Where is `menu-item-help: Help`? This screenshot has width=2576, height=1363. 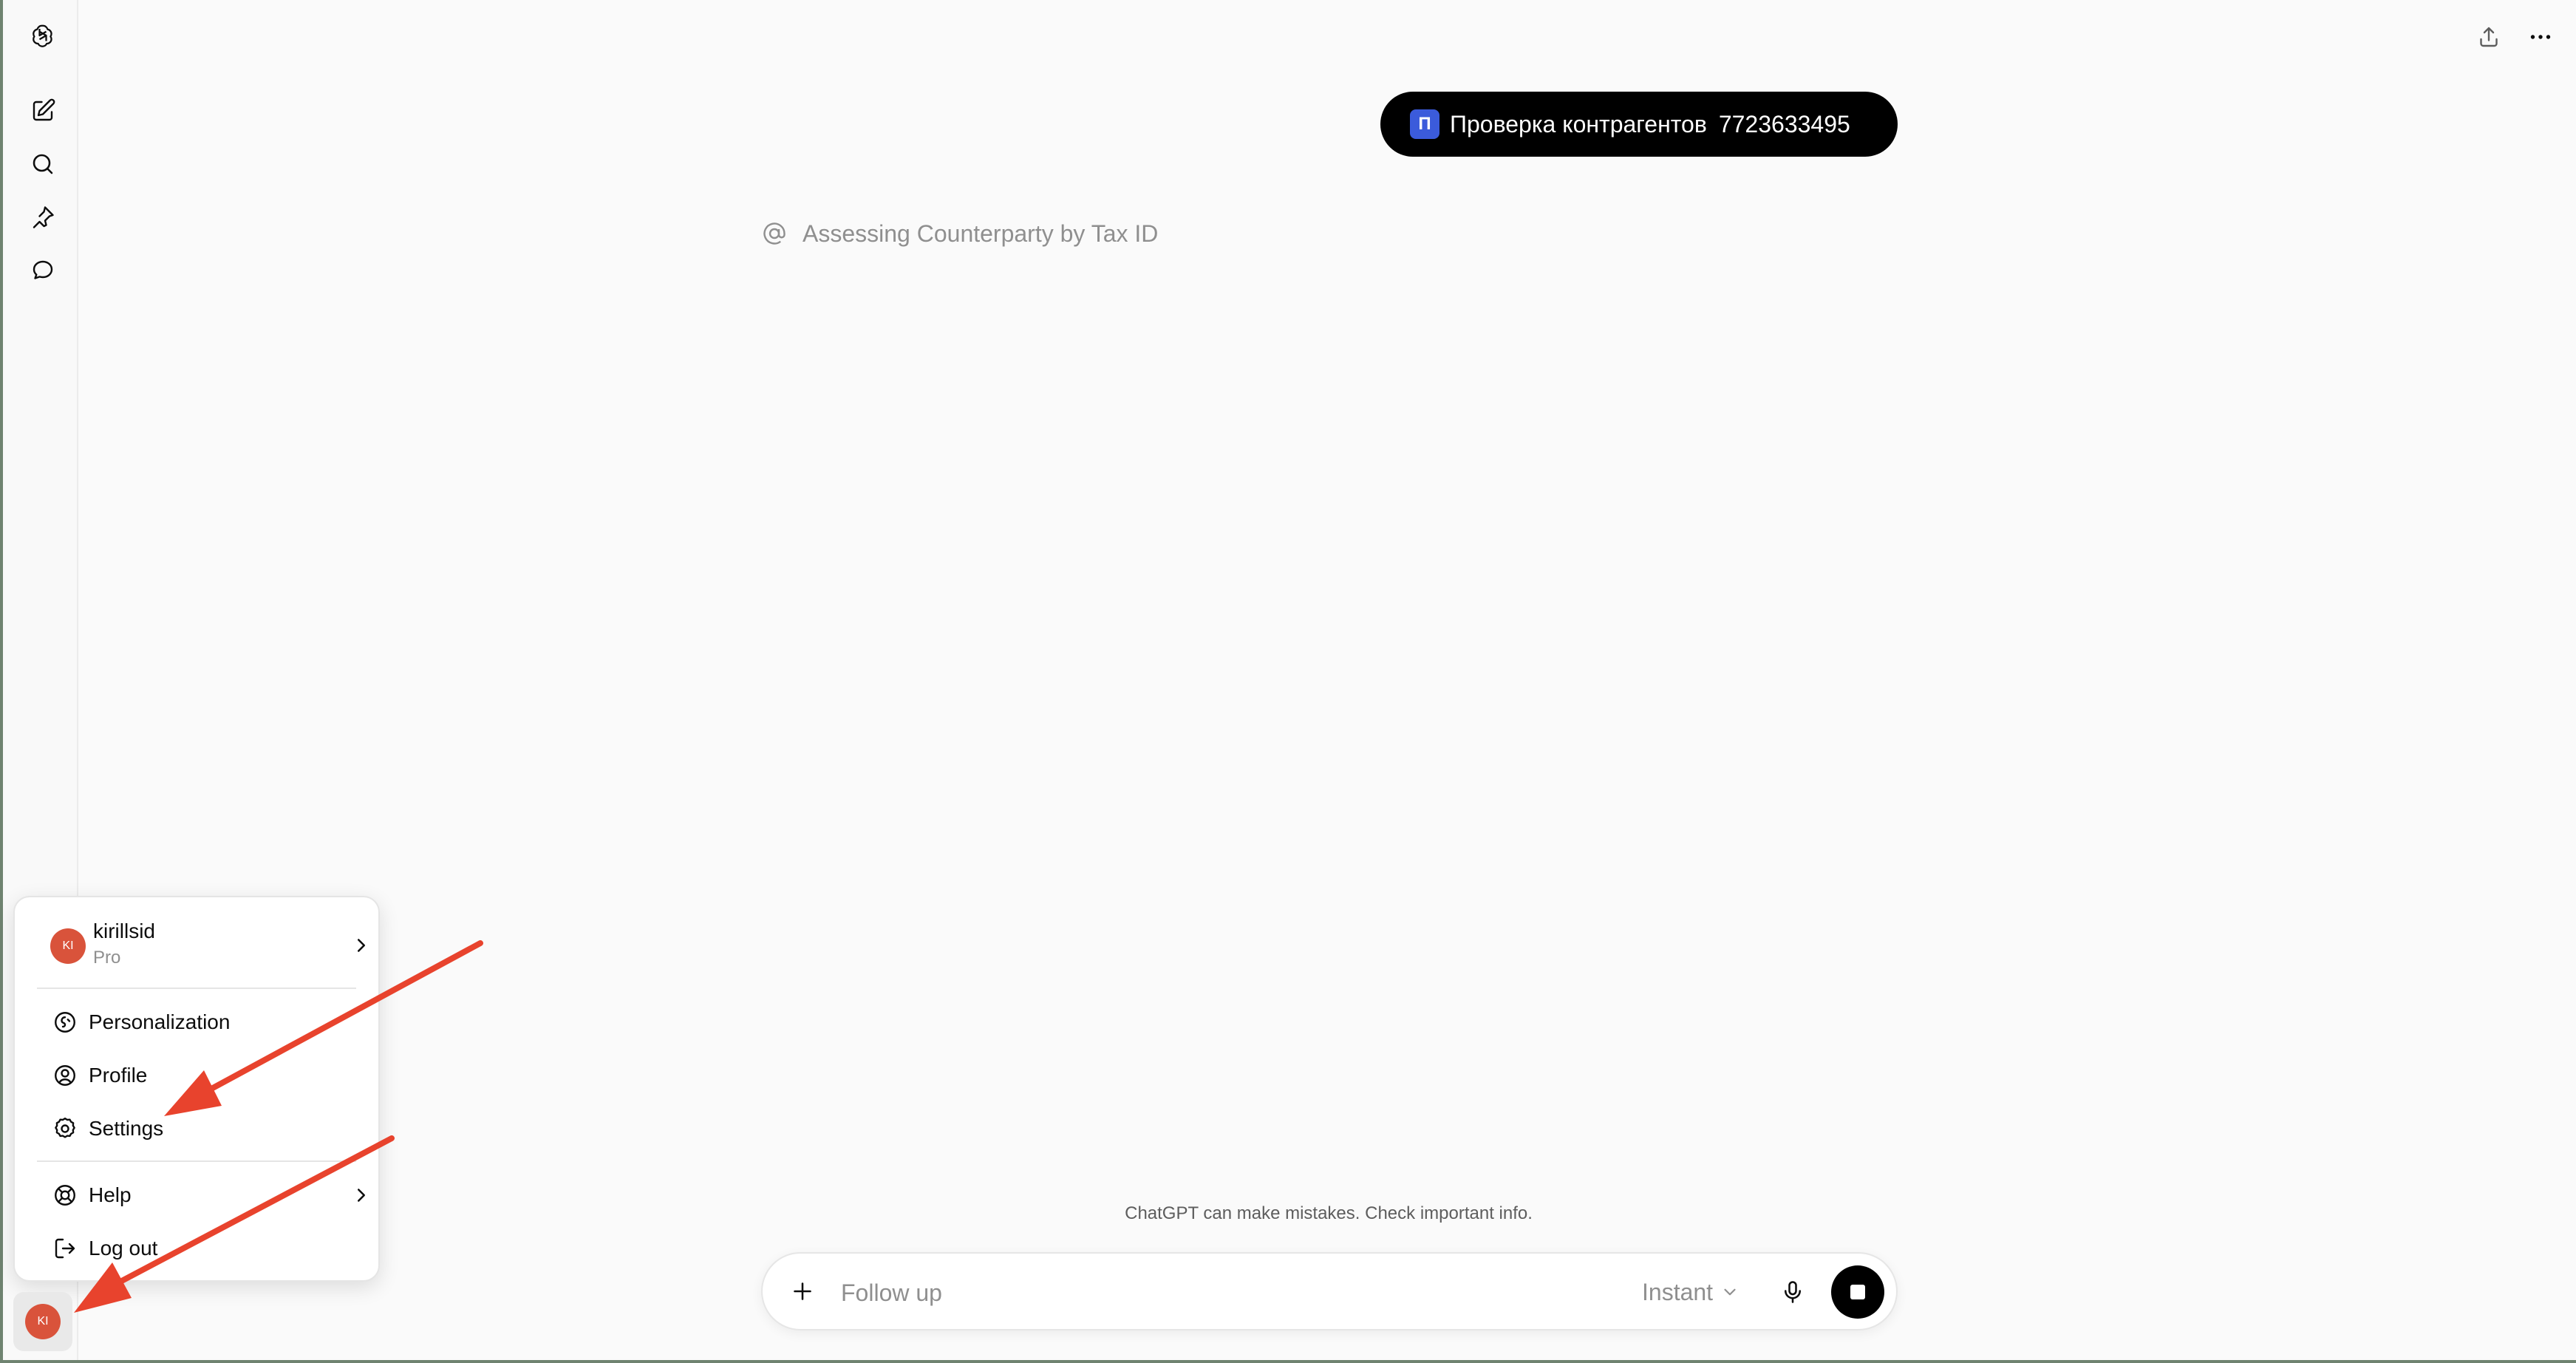
menu-item-help: Help is located at coordinates (197, 1195).